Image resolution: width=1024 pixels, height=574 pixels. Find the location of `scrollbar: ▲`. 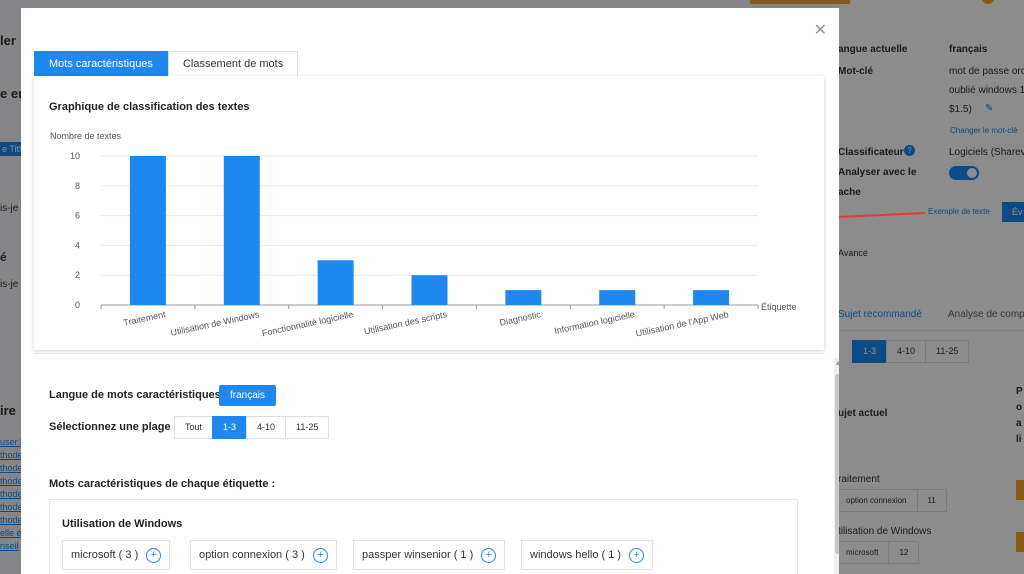

scrollbar: ▲ is located at coordinates (836, 466).